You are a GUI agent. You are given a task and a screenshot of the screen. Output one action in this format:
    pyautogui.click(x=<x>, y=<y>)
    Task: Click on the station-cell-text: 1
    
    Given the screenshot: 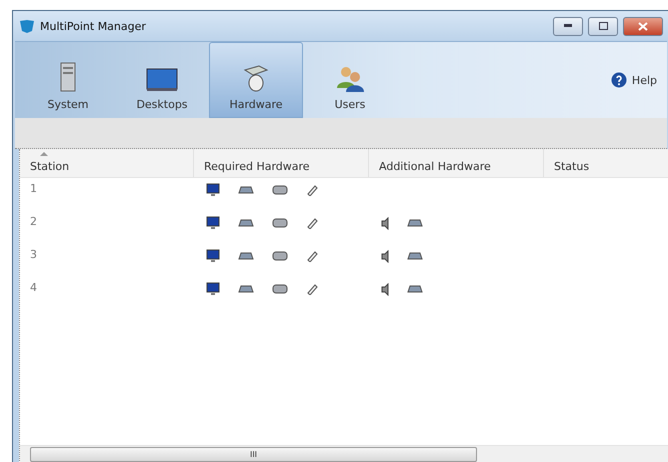 What is the action you would take?
    pyautogui.click(x=33, y=189)
    